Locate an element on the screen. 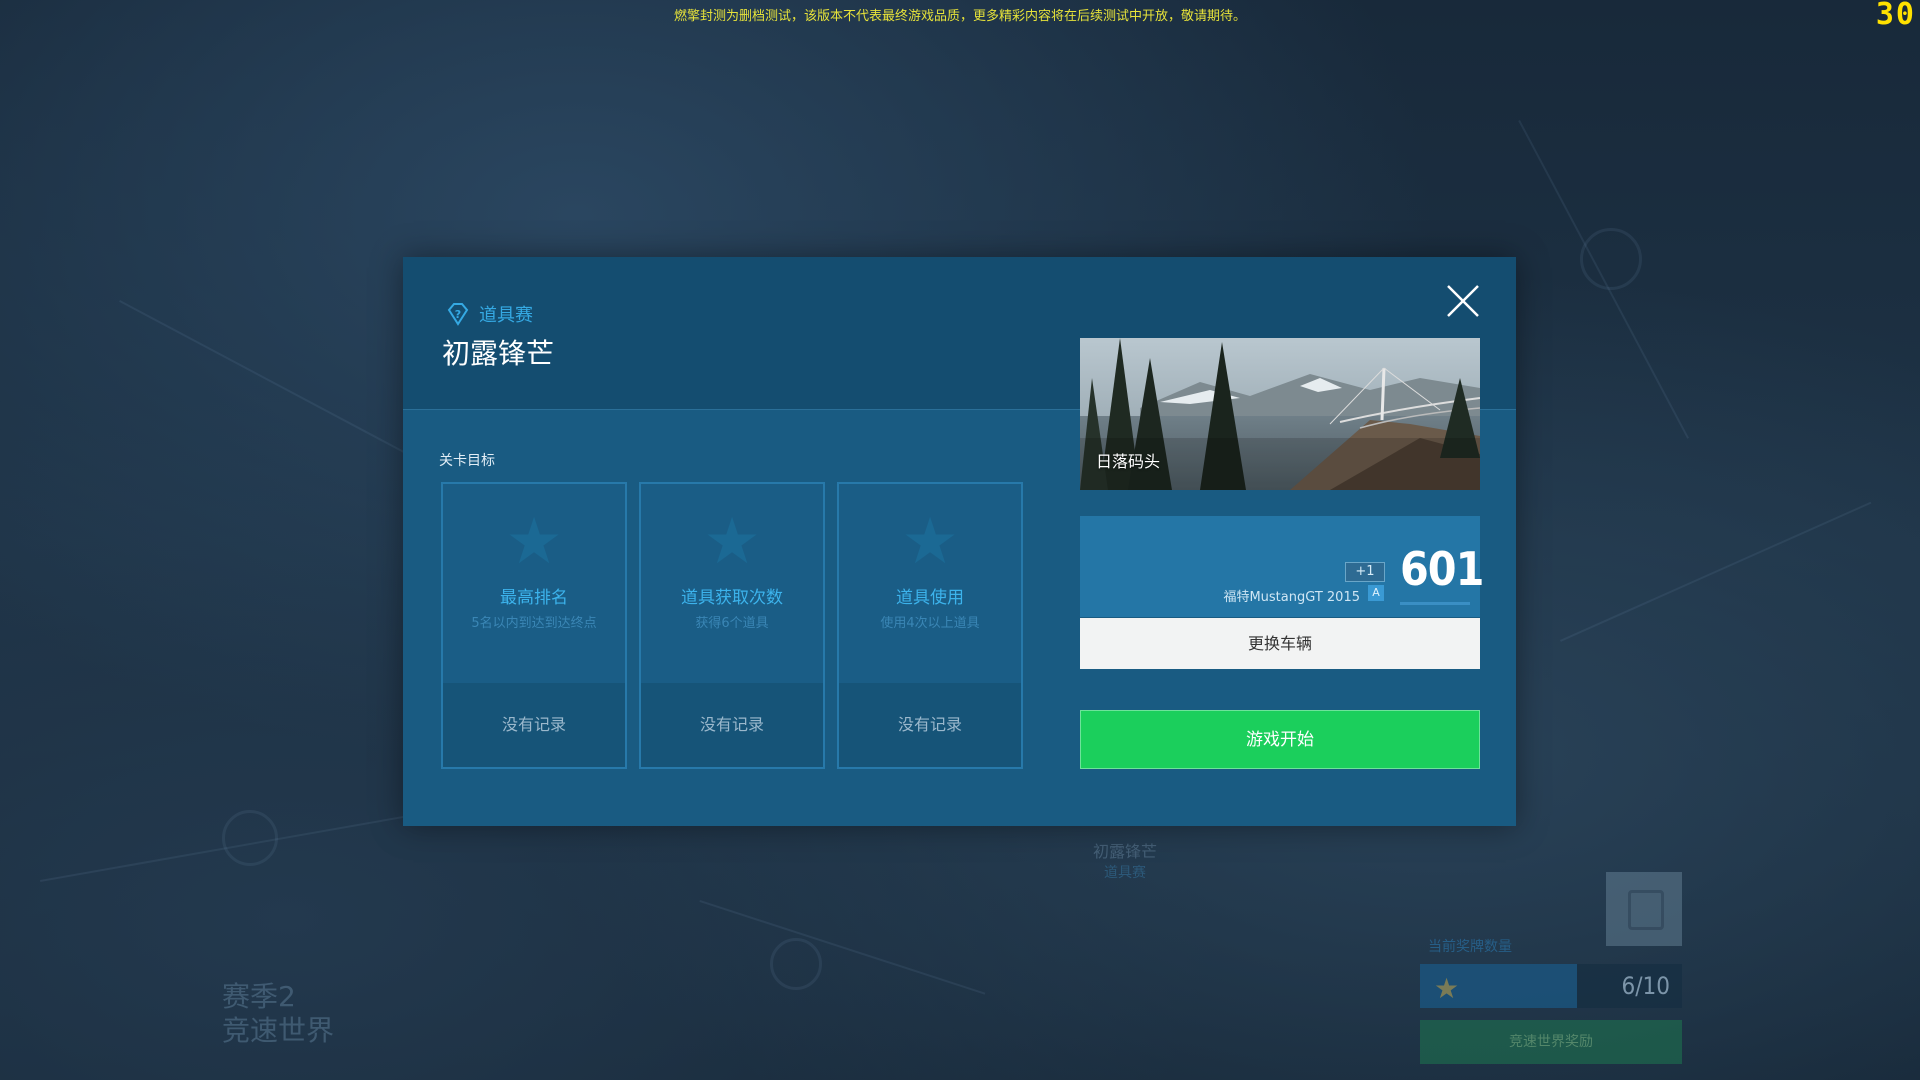  medal-star-icon: ★ is located at coordinates (1447, 988).